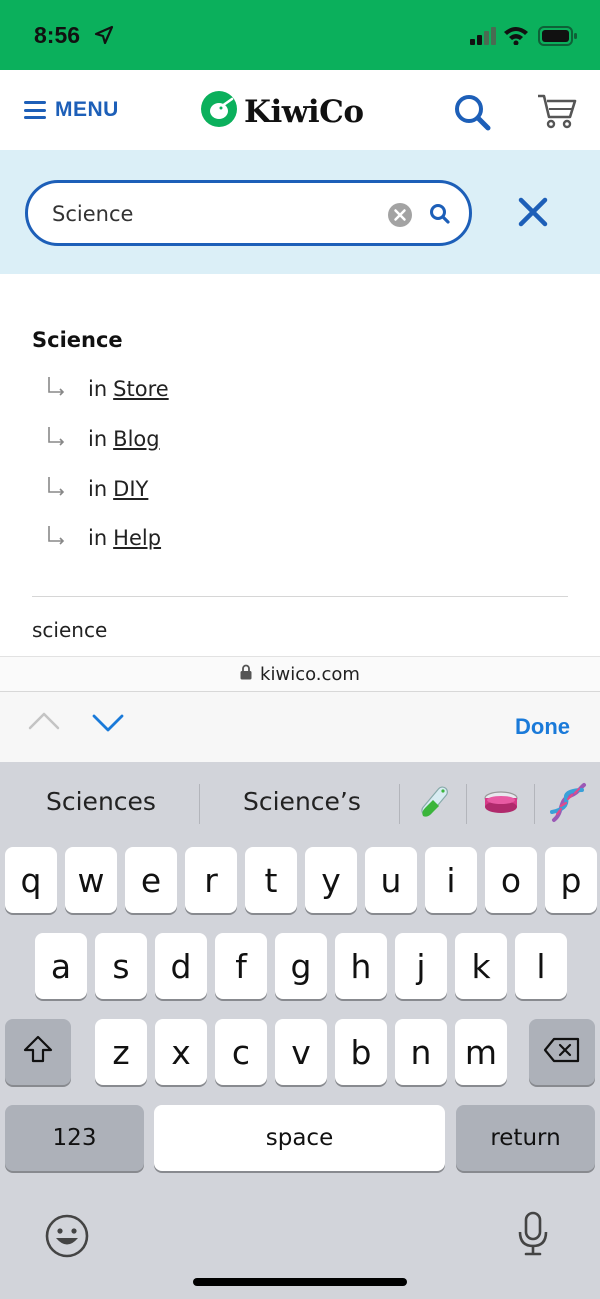  Describe the element at coordinates (501, 804) in the screenshot. I see `petri-dish-icon` at that location.